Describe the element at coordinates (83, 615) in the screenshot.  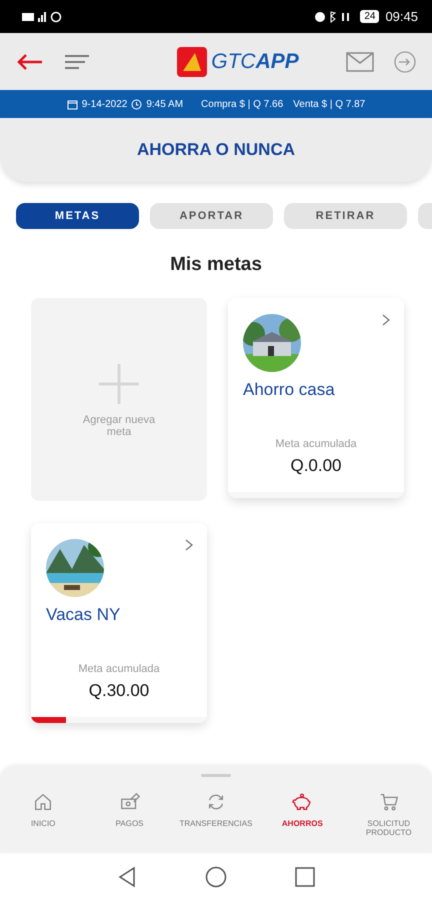
I see `goal-name: Vacas NY` at that location.